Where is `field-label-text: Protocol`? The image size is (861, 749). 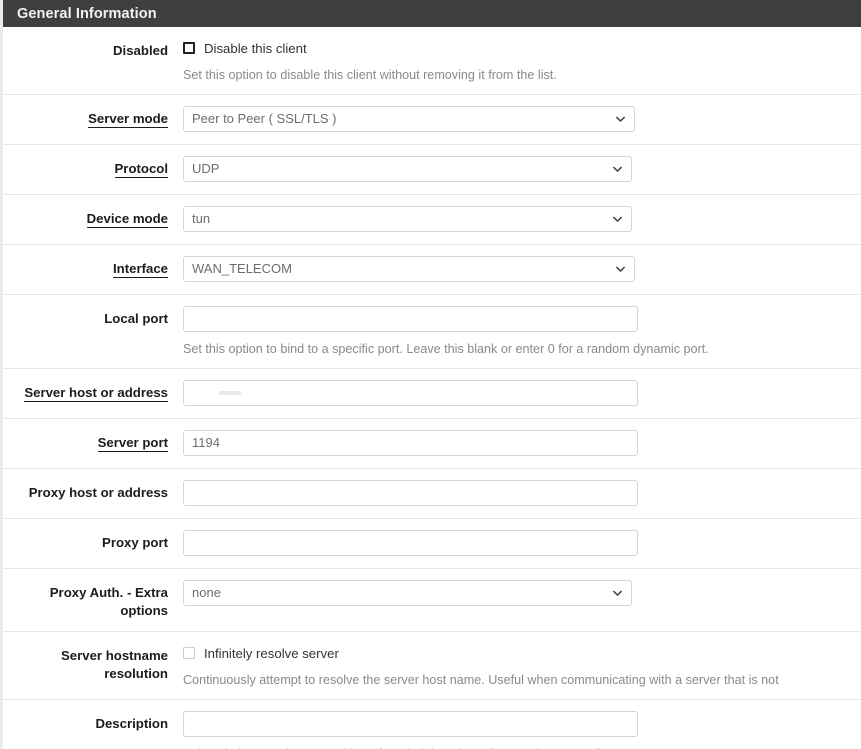 field-label-text: Protocol is located at coordinates (141, 169).